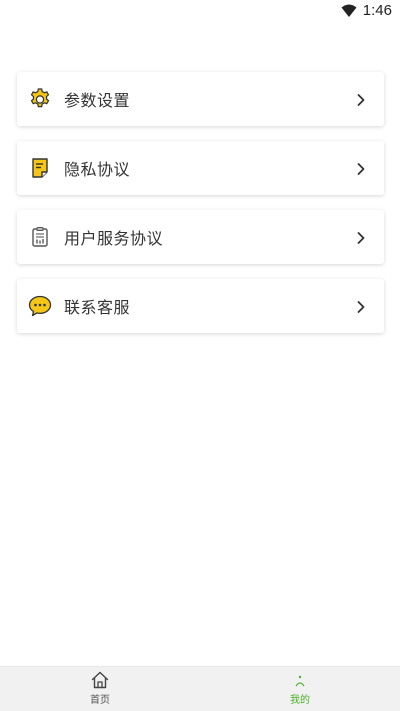 The height and width of the screenshot is (711, 400). What do you see at coordinates (40, 306) in the screenshot?
I see `chat-bubble-icon` at bounding box center [40, 306].